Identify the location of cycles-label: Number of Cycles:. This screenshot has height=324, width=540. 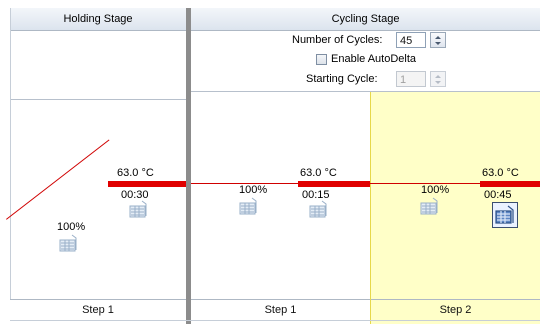
(337, 40).